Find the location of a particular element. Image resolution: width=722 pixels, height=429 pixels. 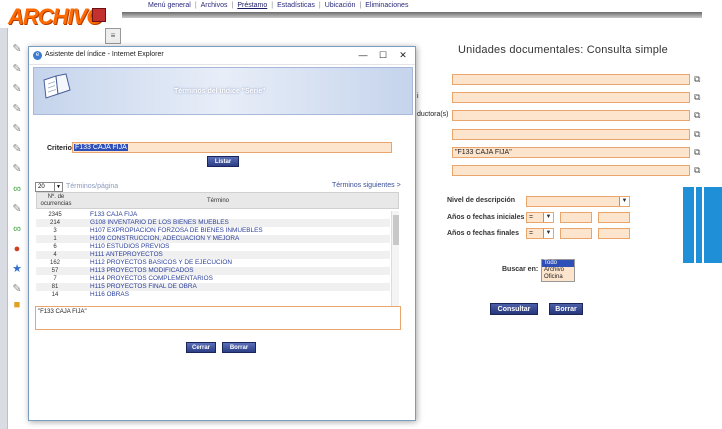

occurrences-cell: 3 is located at coordinates (55, 231).